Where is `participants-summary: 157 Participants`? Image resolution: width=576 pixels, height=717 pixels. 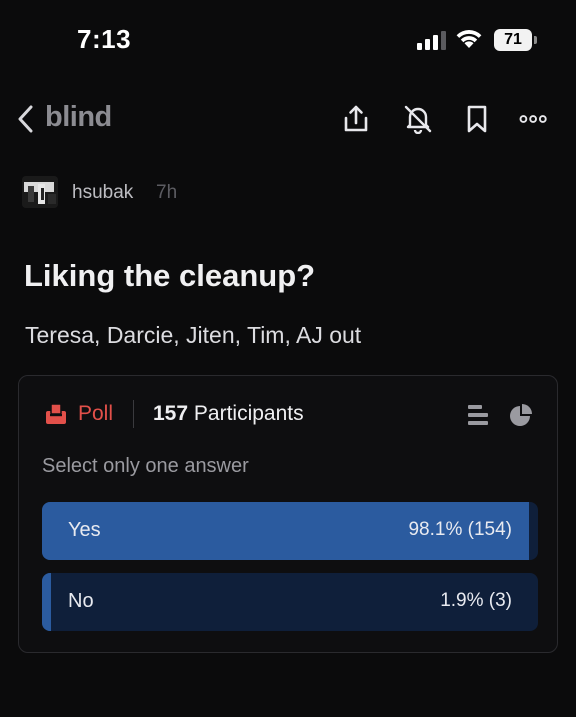
participants-summary: 157 Participants is located at coordinates (228, 414).